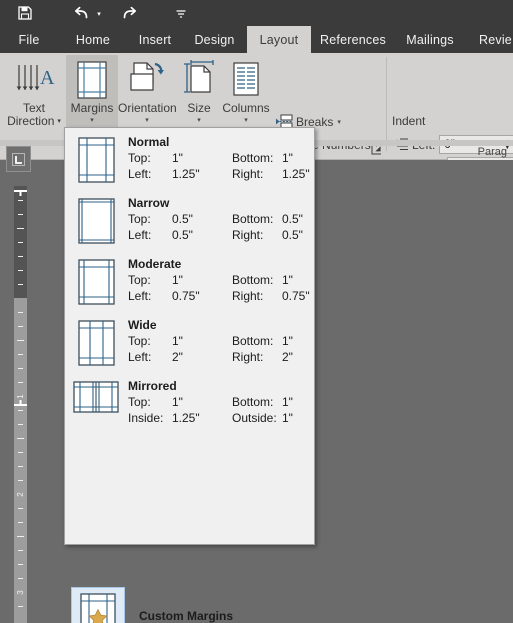 The width and height of the screenshot is (513, 623). I want to click on moderate-left-value: 0.75", so click(186, 296).